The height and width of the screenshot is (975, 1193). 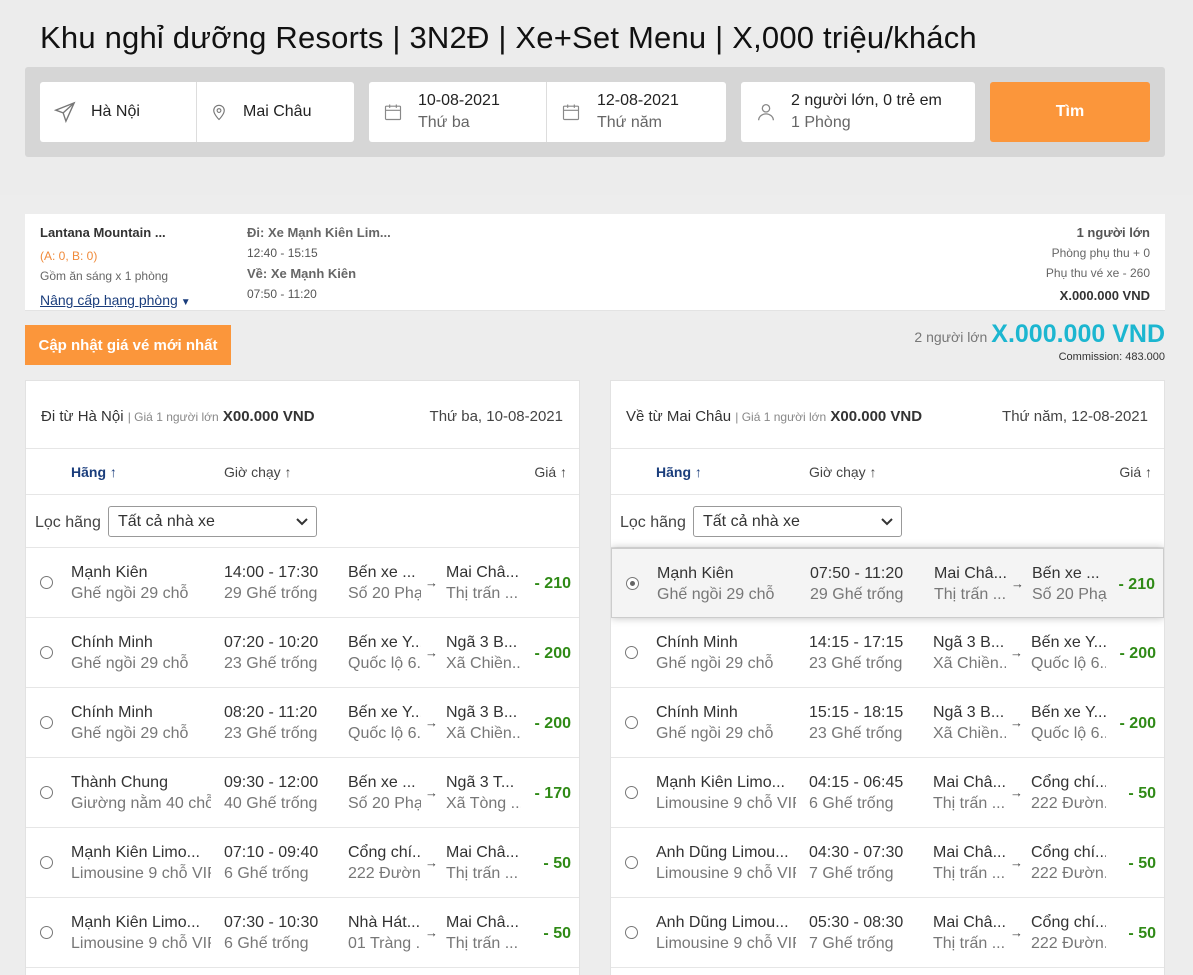 I want to click on seats-available: 7 Ghế trống, so click(x=851, y=873).